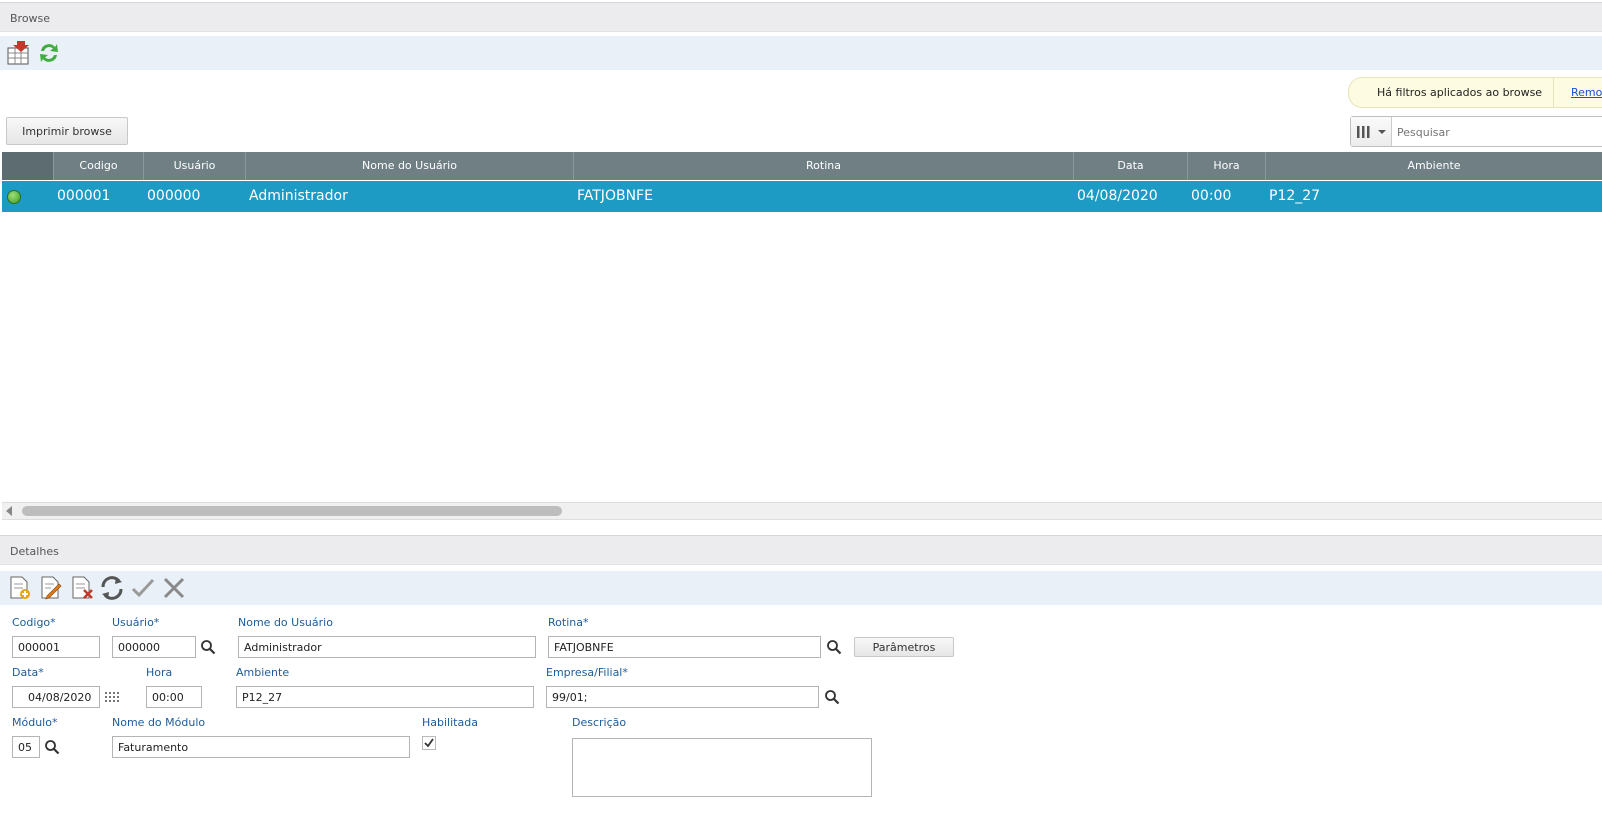 Image resolution: width=1602 pixels, height=819 pixels. I want to click on refresh-icon, so click(49, 53).